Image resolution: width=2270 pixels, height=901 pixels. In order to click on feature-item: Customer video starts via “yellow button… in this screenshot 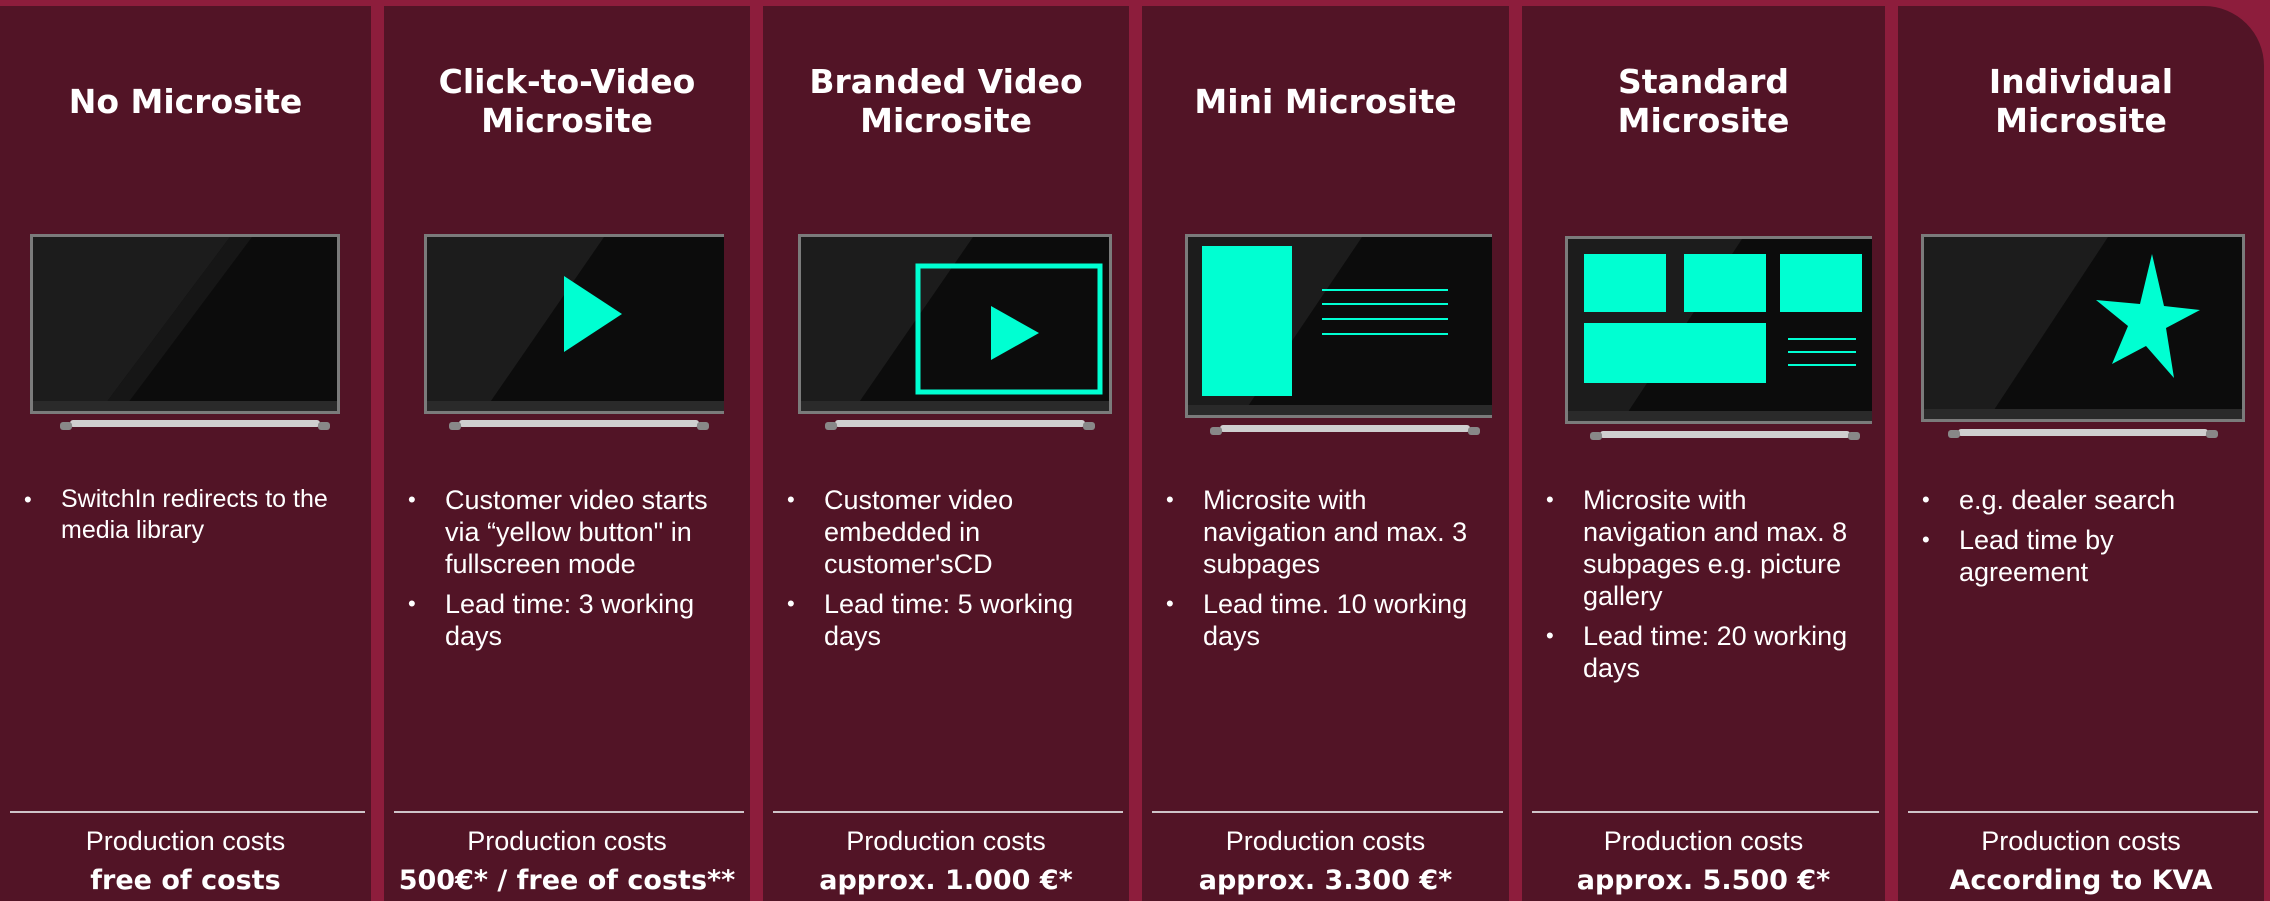, I will do `click(572, 532)`.